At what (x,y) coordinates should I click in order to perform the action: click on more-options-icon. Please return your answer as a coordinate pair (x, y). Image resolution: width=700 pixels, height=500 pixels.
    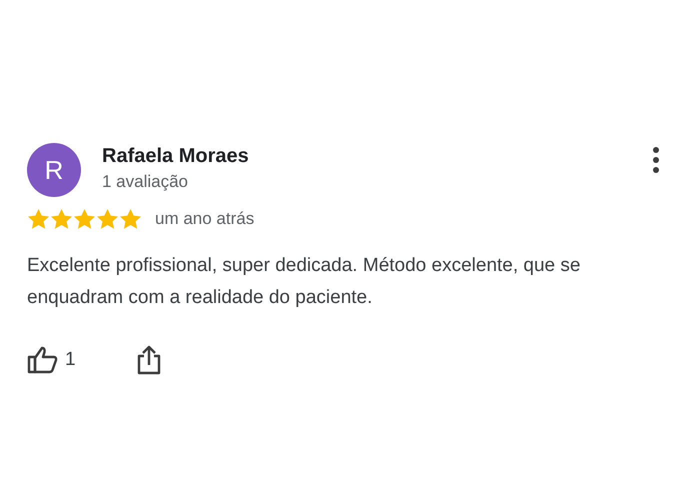
    Looking at the image, I should click on (656, 160).